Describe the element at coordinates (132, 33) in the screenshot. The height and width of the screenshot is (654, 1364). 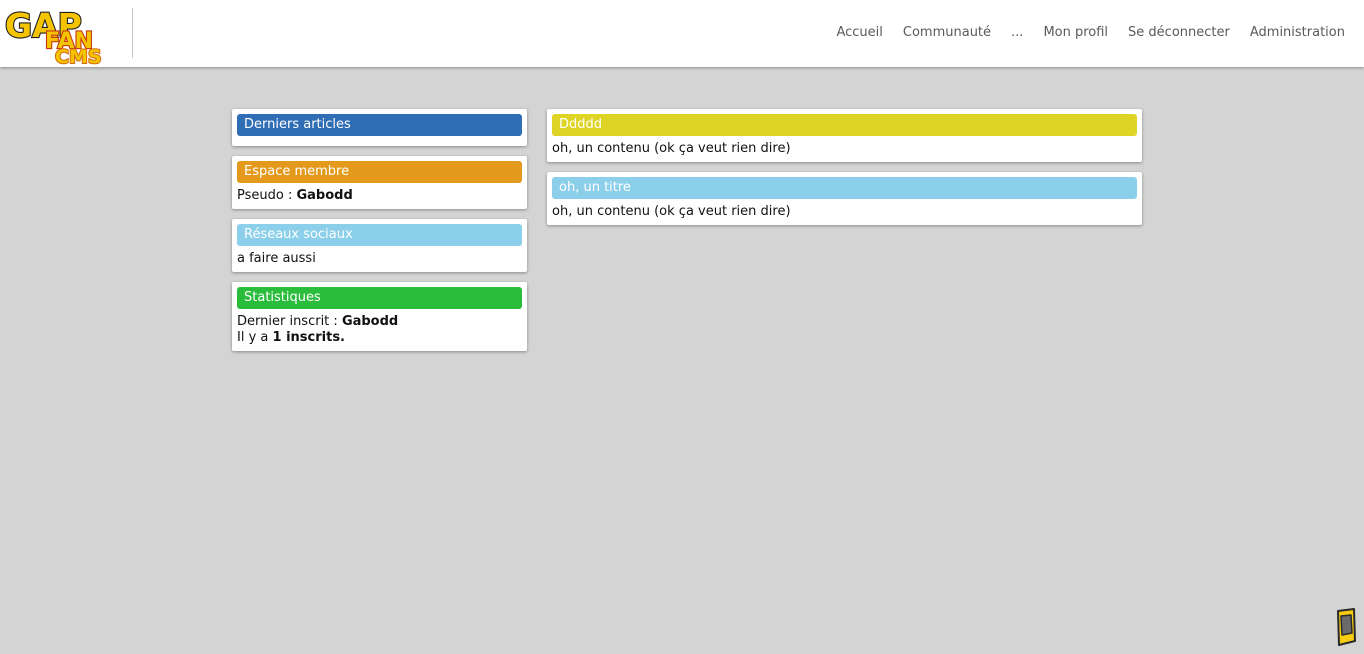
I see `logo-divider` at that location.